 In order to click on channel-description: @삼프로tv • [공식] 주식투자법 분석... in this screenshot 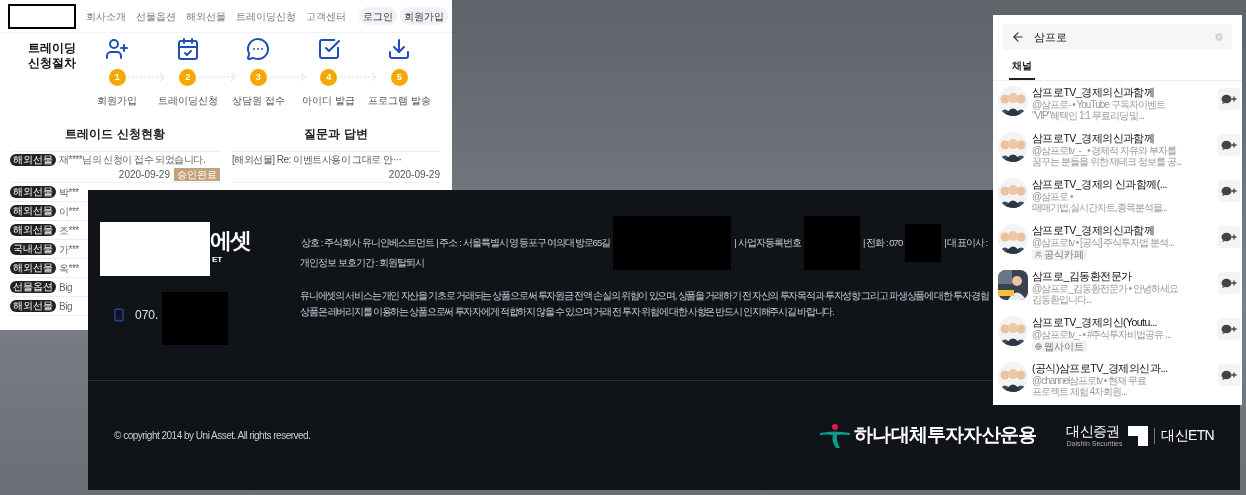, I will do `click(1103, 242)`.